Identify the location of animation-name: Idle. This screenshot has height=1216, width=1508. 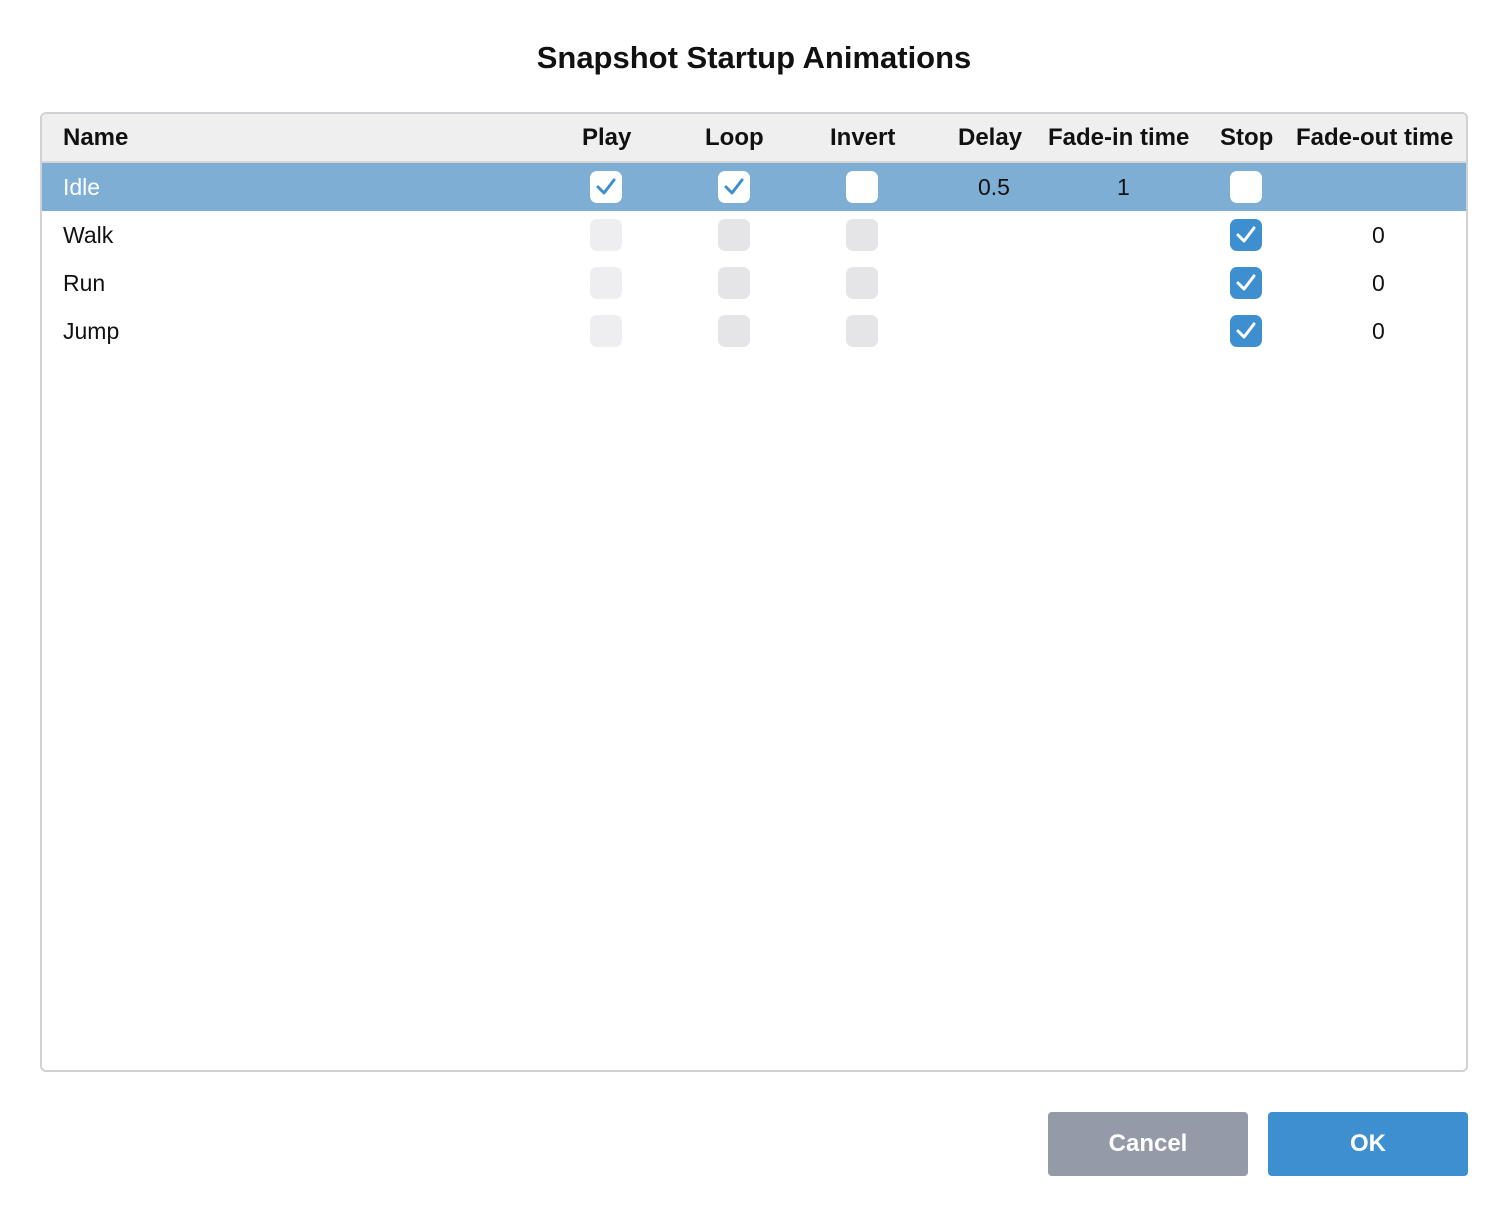
(82, 187).